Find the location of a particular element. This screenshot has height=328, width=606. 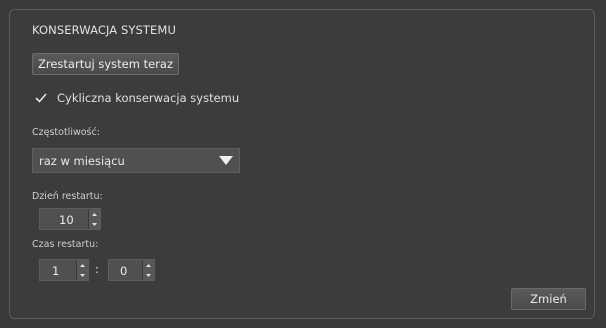

frequency-value: raz w miesiącu is located at coordinates (82, 161).